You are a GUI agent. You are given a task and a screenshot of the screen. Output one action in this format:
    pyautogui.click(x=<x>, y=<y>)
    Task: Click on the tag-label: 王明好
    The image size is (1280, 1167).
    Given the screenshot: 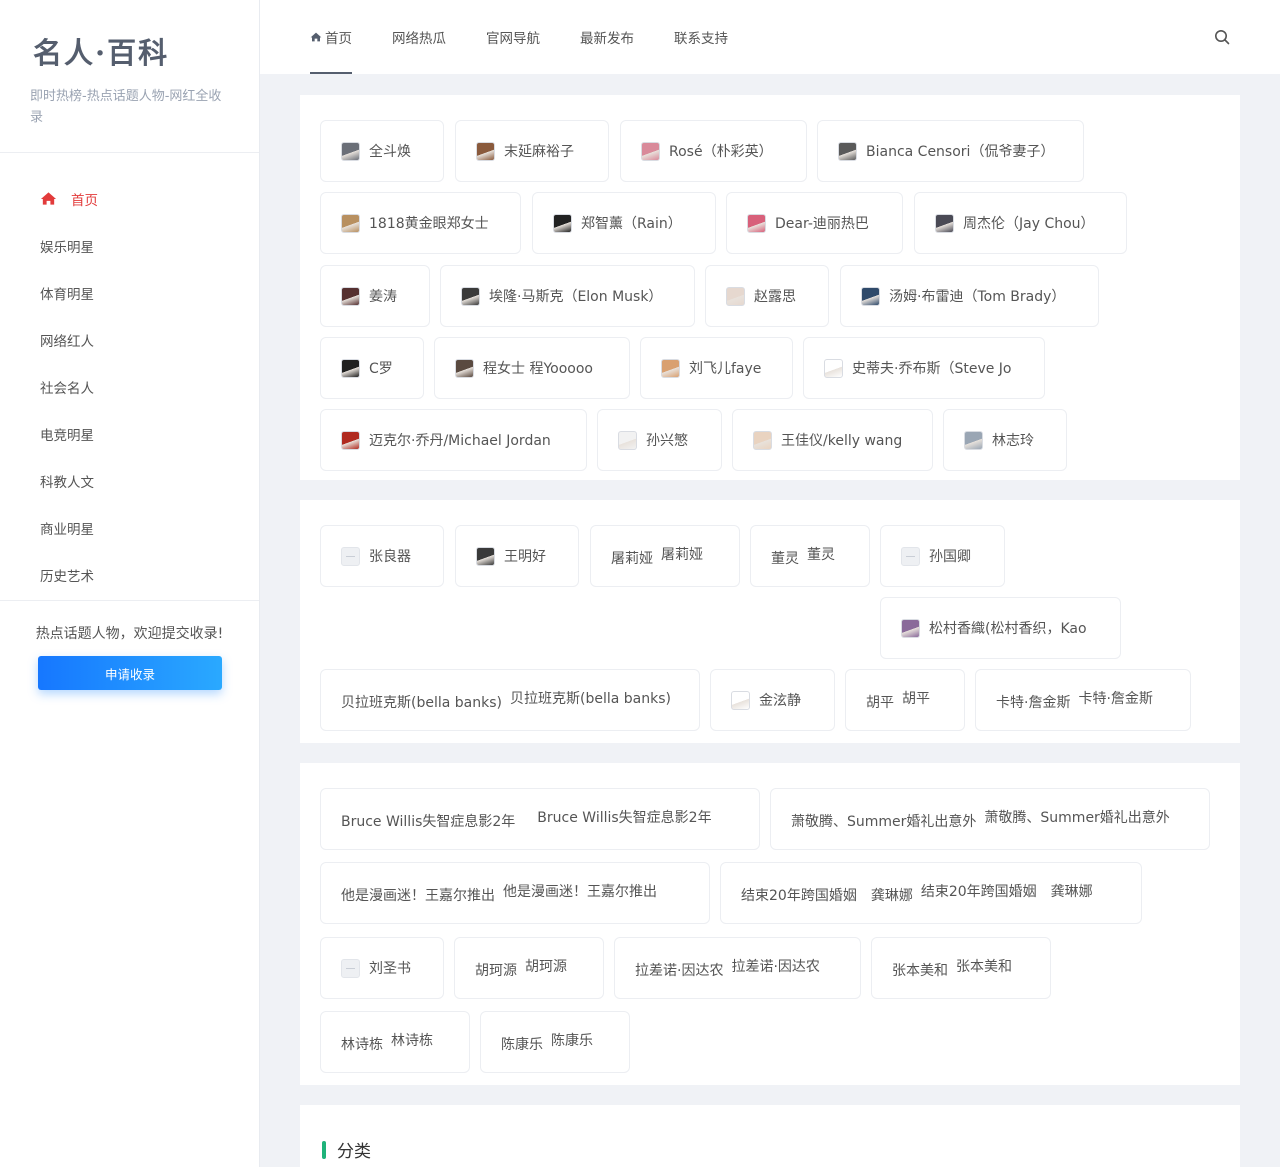 What is the action you would take?
    pyautogui.click(x=525, y=557)
    